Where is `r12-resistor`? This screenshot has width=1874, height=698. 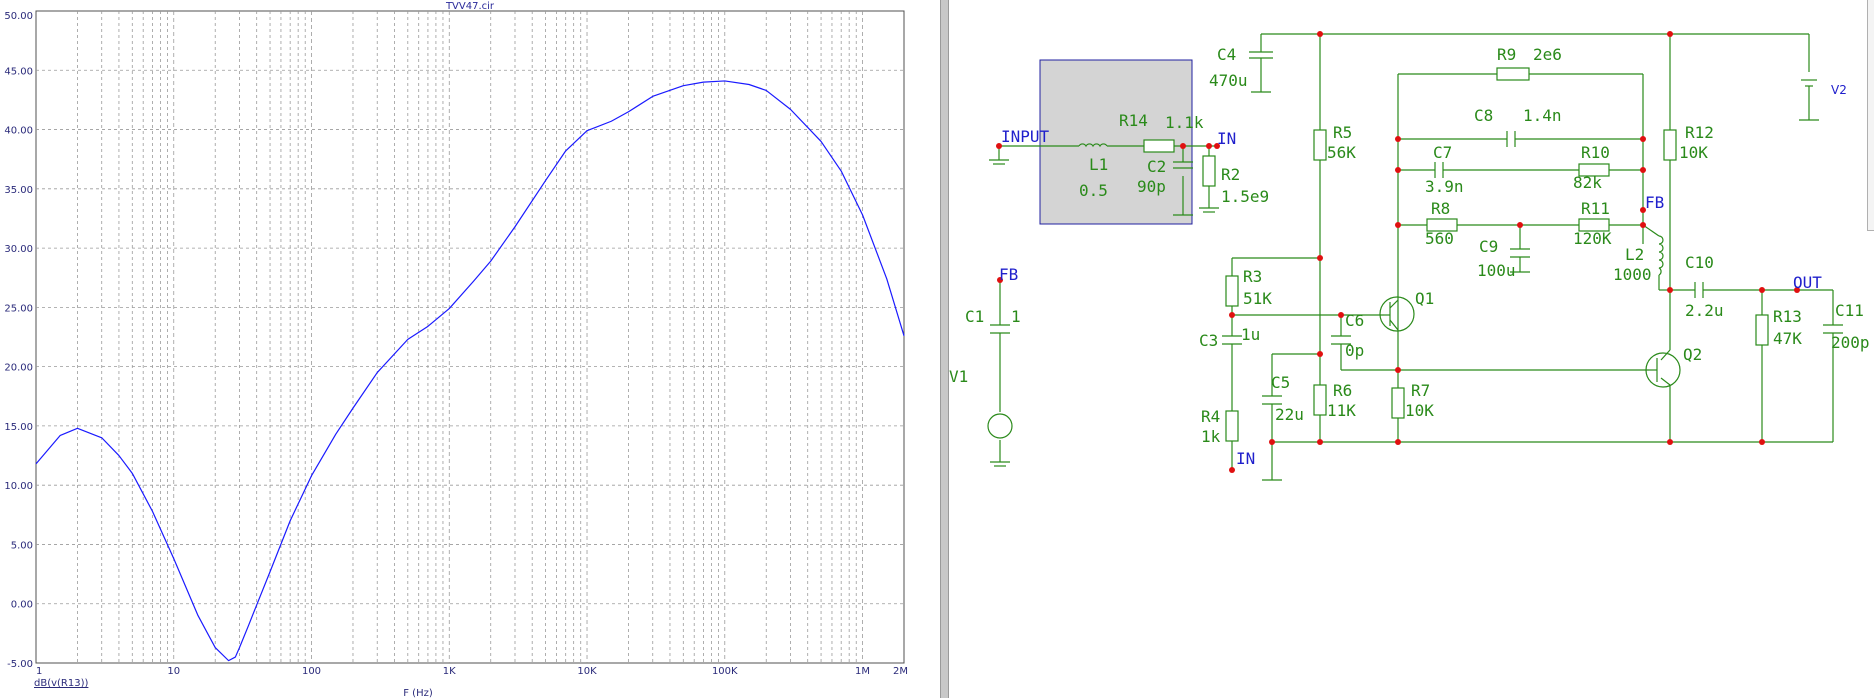 r12-resistor is located at coordinates (1670, 145).